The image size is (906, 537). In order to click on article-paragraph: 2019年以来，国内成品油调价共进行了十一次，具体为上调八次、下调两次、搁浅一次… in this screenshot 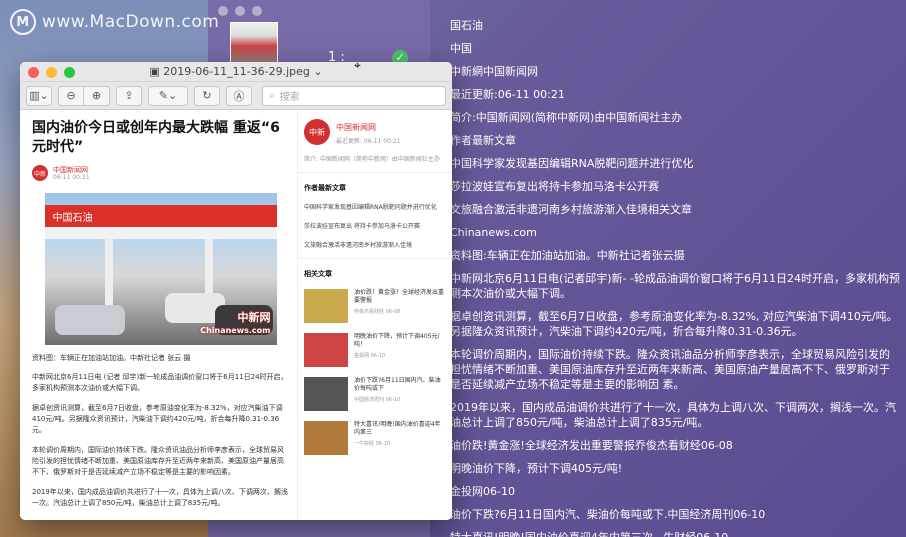, I will do `click(160, 497)`.